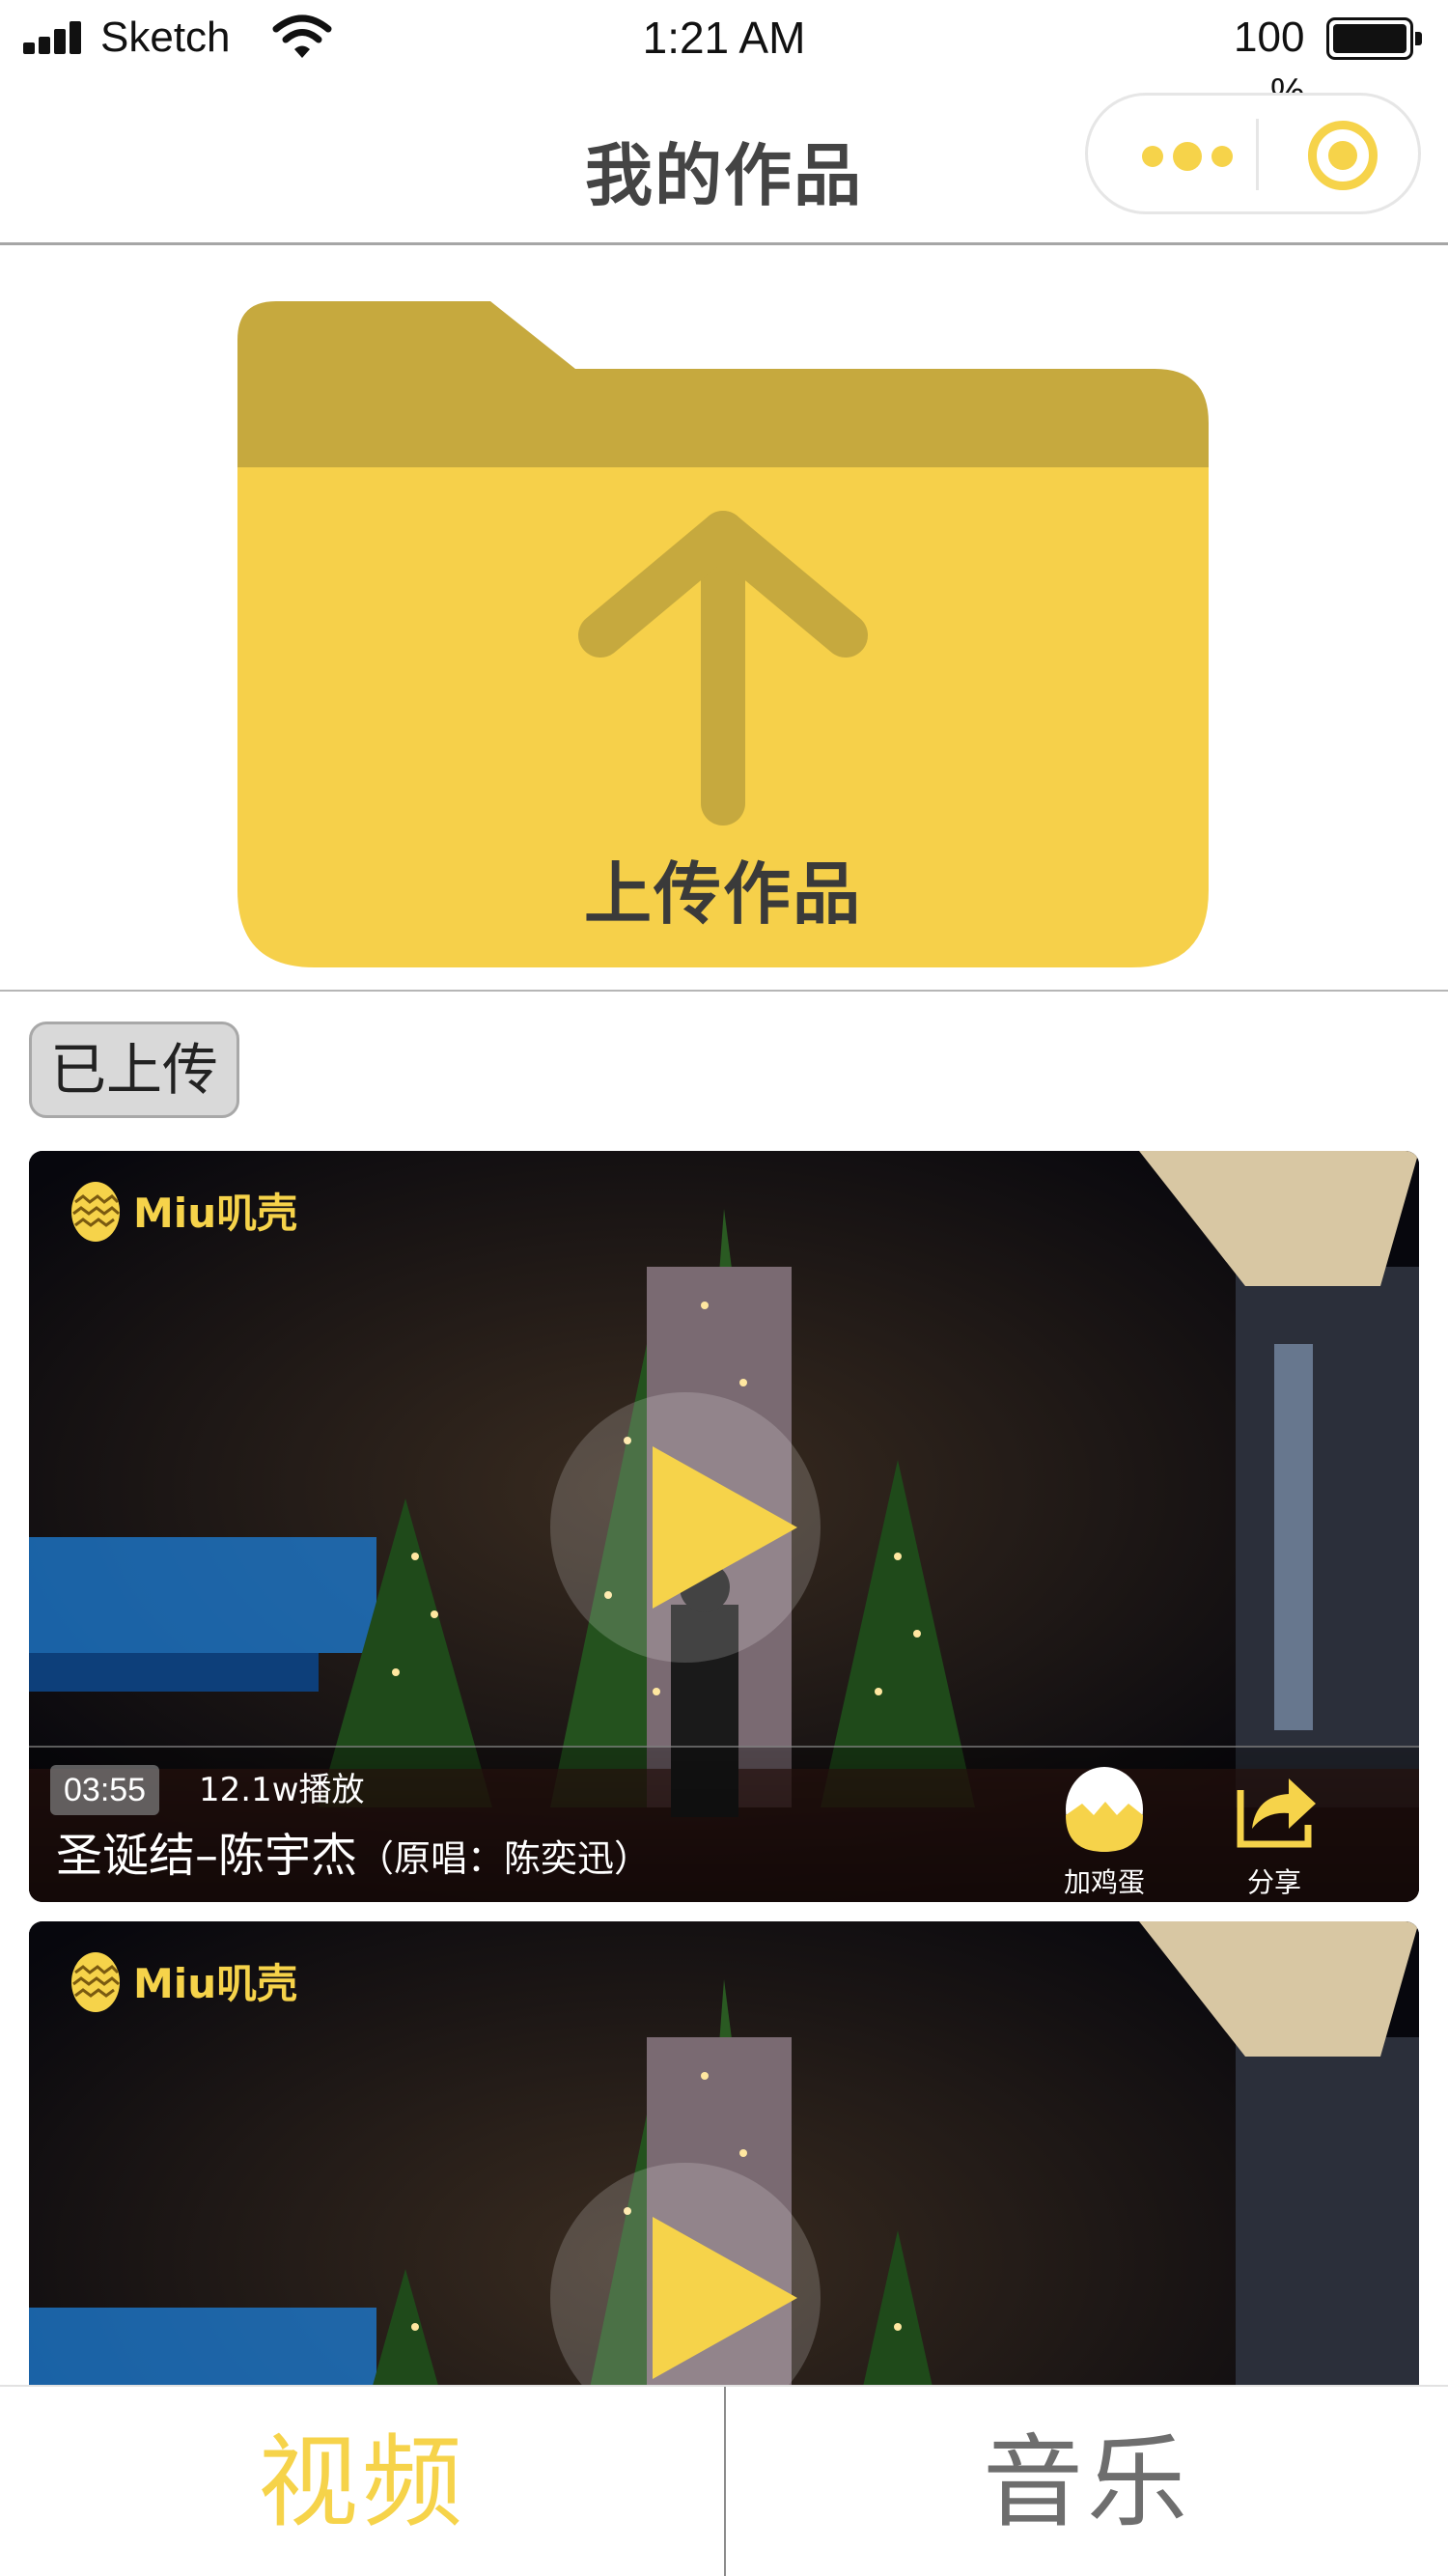 This screenshot has width=1448, height=2576. I want to click on add-egg-label: 加鸡蛋, so click(1104, 1882).